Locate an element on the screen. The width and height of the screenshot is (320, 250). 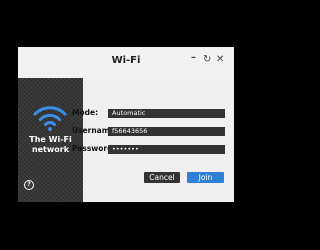
window-title: Wi-Fi is located at coordinates (126, 60).